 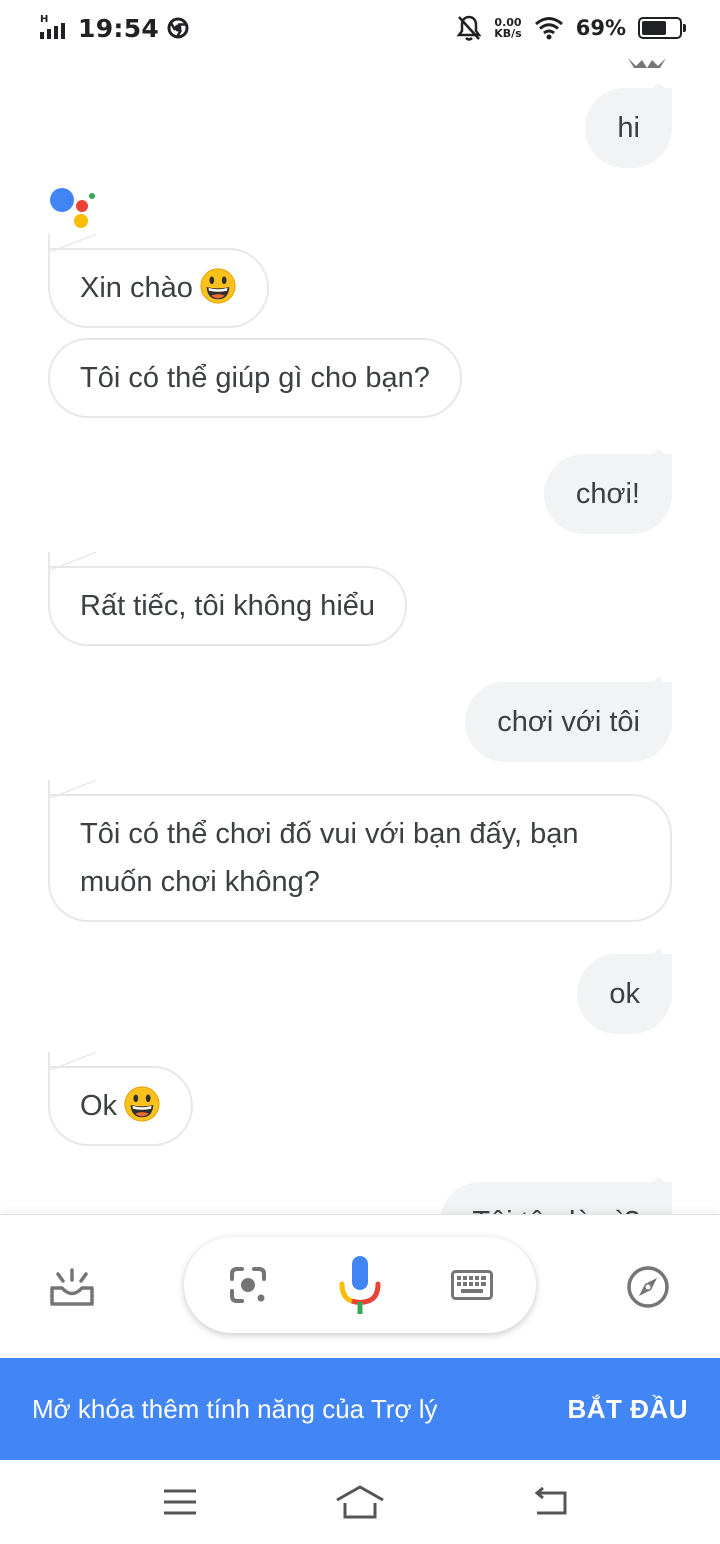 I want to click on message-text: ok, so click(x=624, y=994).